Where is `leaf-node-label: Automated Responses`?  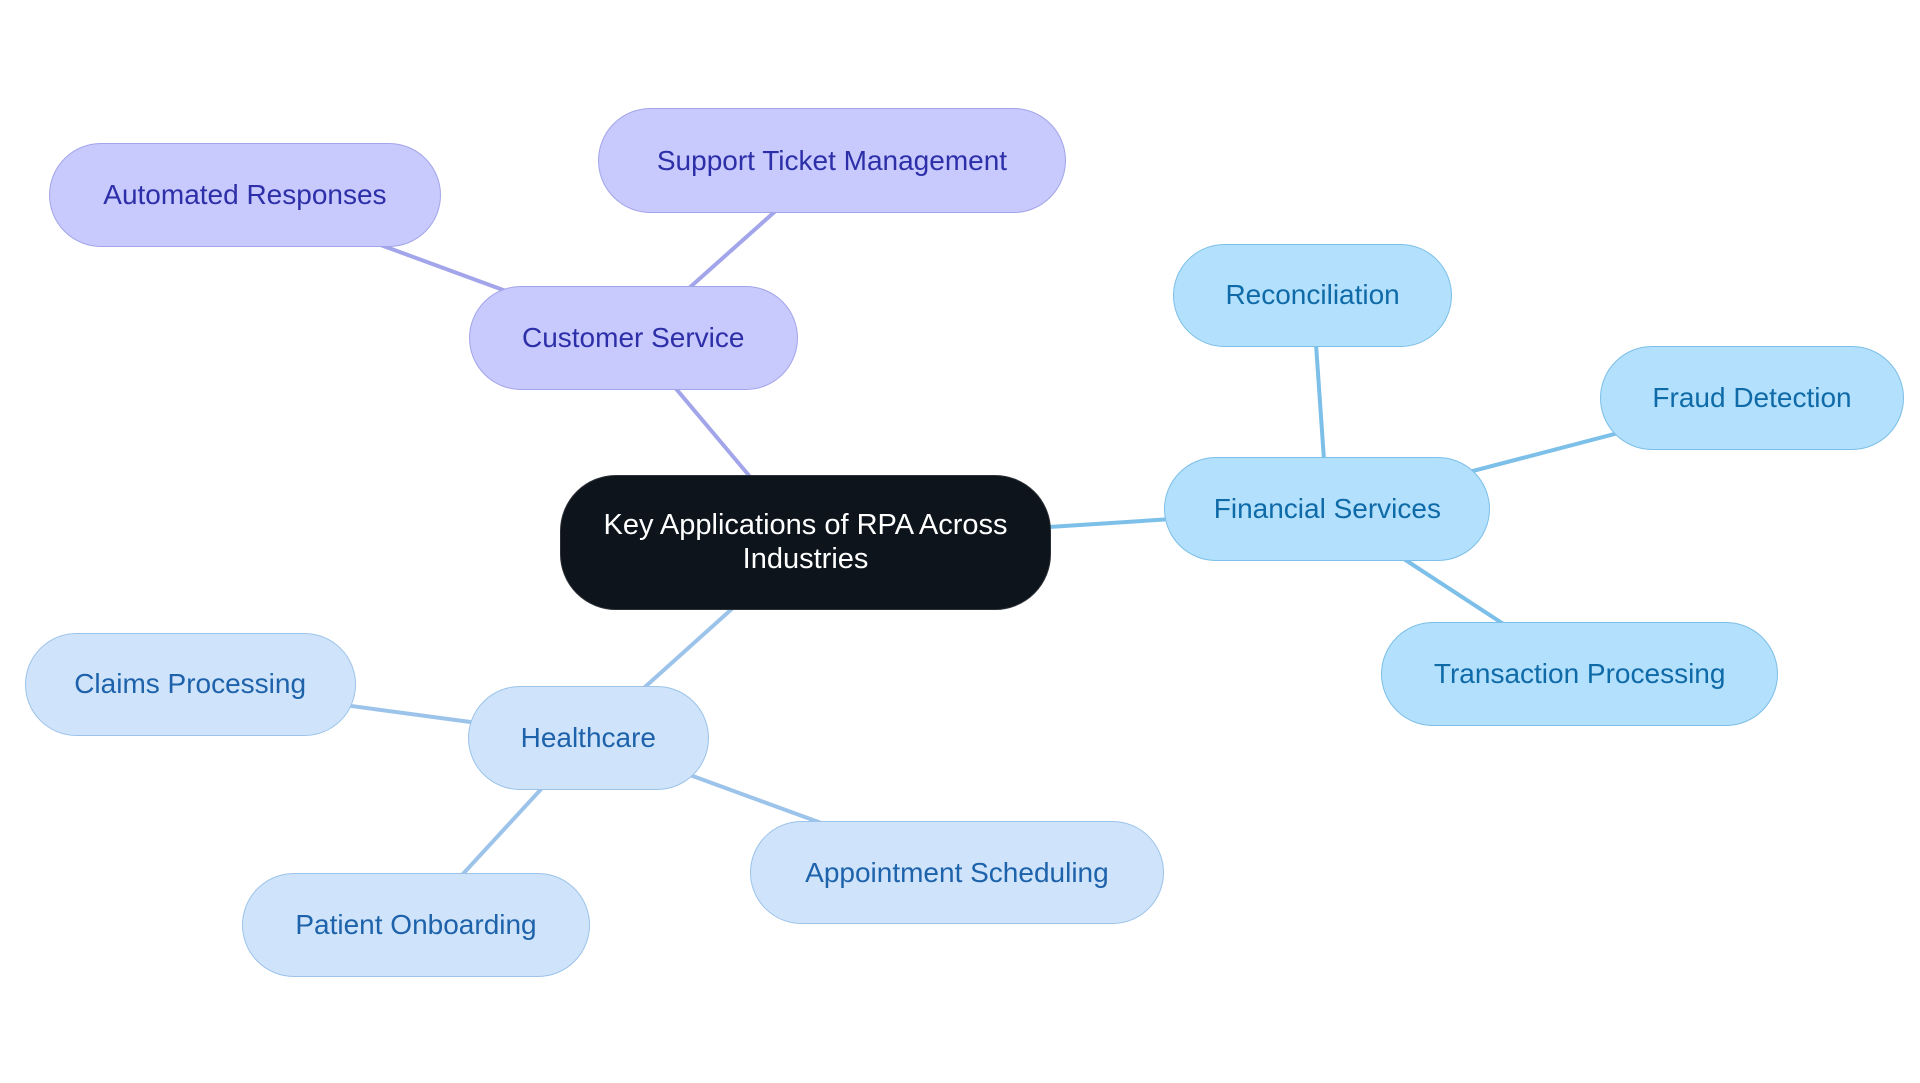
leaf-node-label: Automated Responses is located at coordinates (245, 194).